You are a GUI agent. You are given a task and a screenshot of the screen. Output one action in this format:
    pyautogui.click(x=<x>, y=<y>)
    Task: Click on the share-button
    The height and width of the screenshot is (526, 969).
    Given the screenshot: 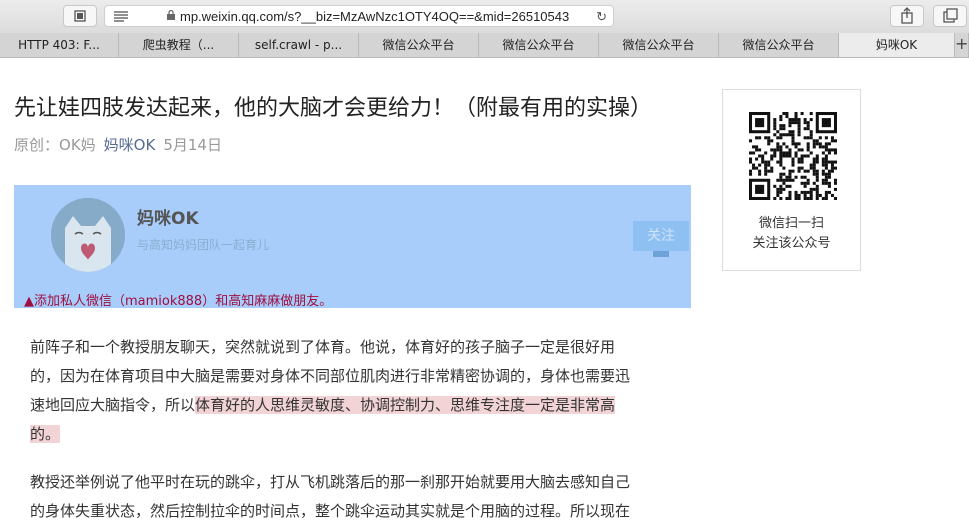 What is the action you would take?
    pyautogui.click(x=907, y=16)
    